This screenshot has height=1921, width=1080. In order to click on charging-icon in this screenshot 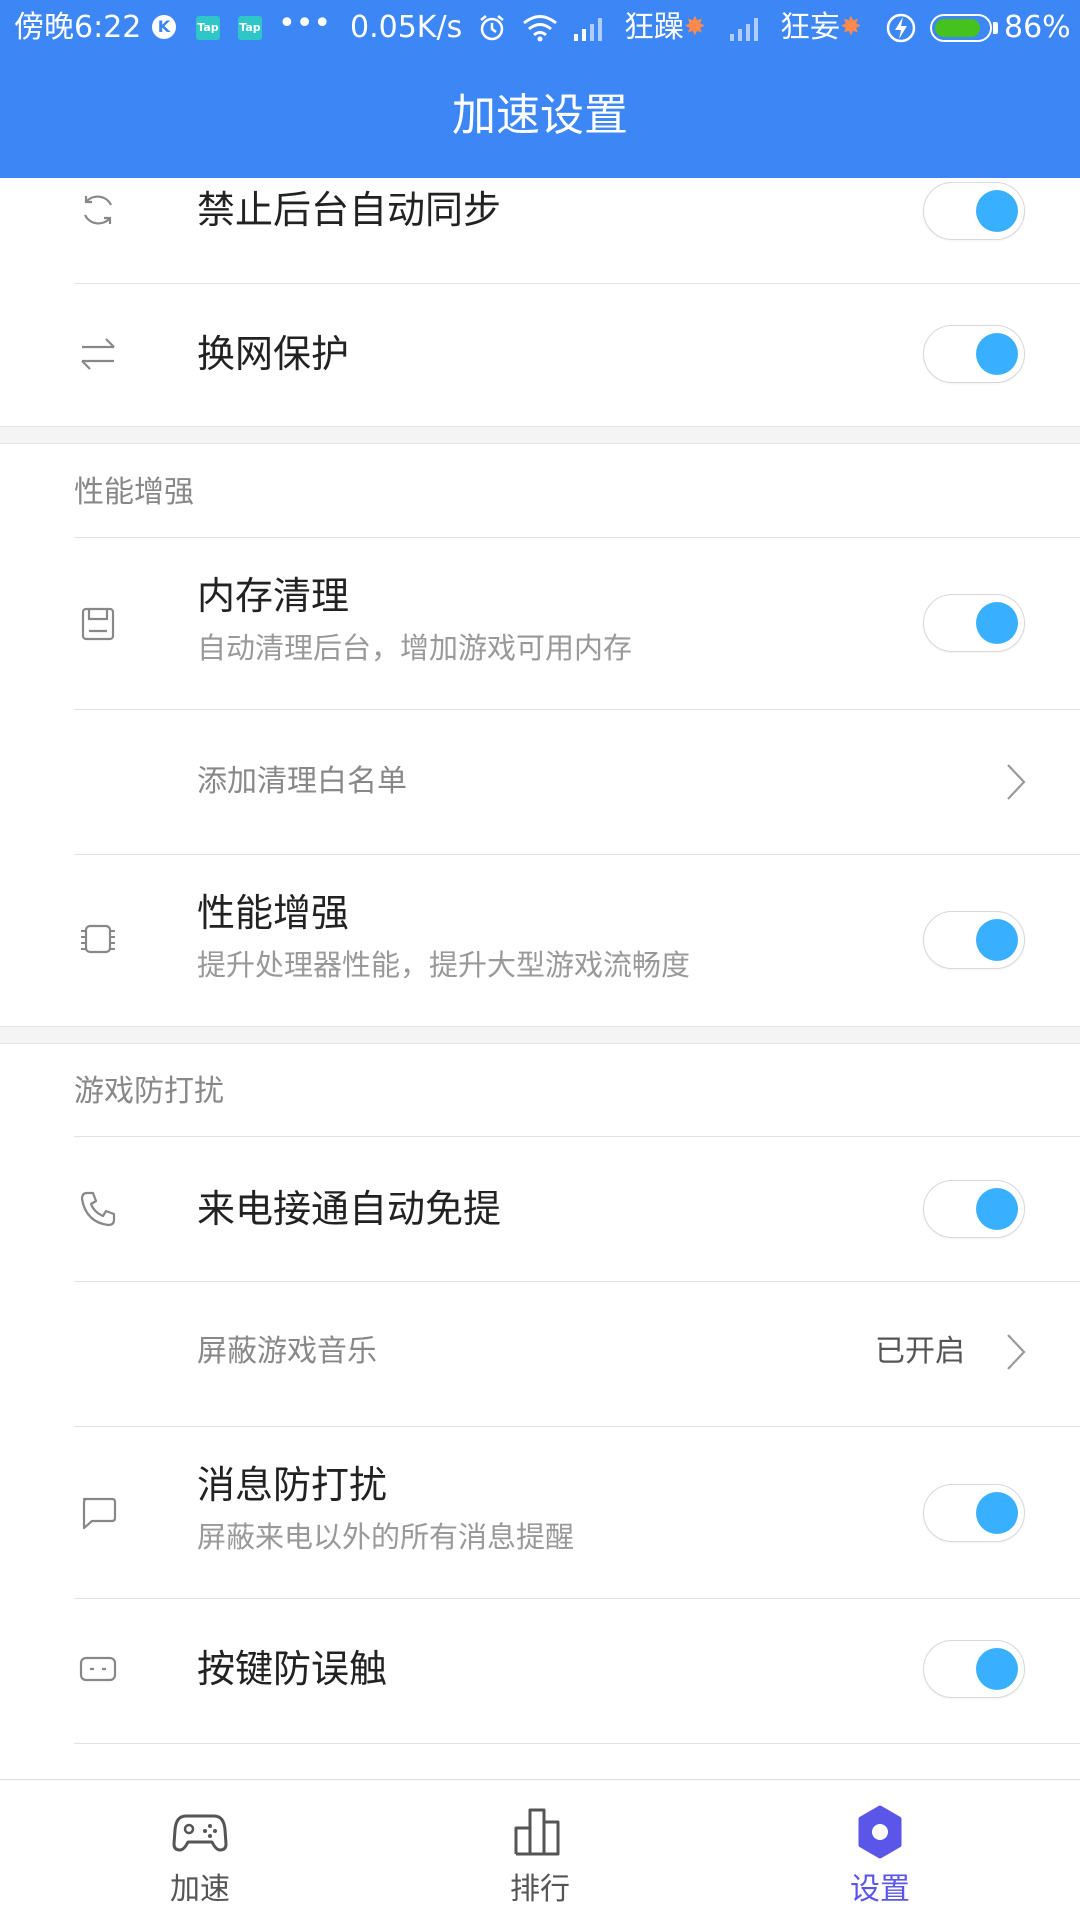, I will do `click(901, 28)`.